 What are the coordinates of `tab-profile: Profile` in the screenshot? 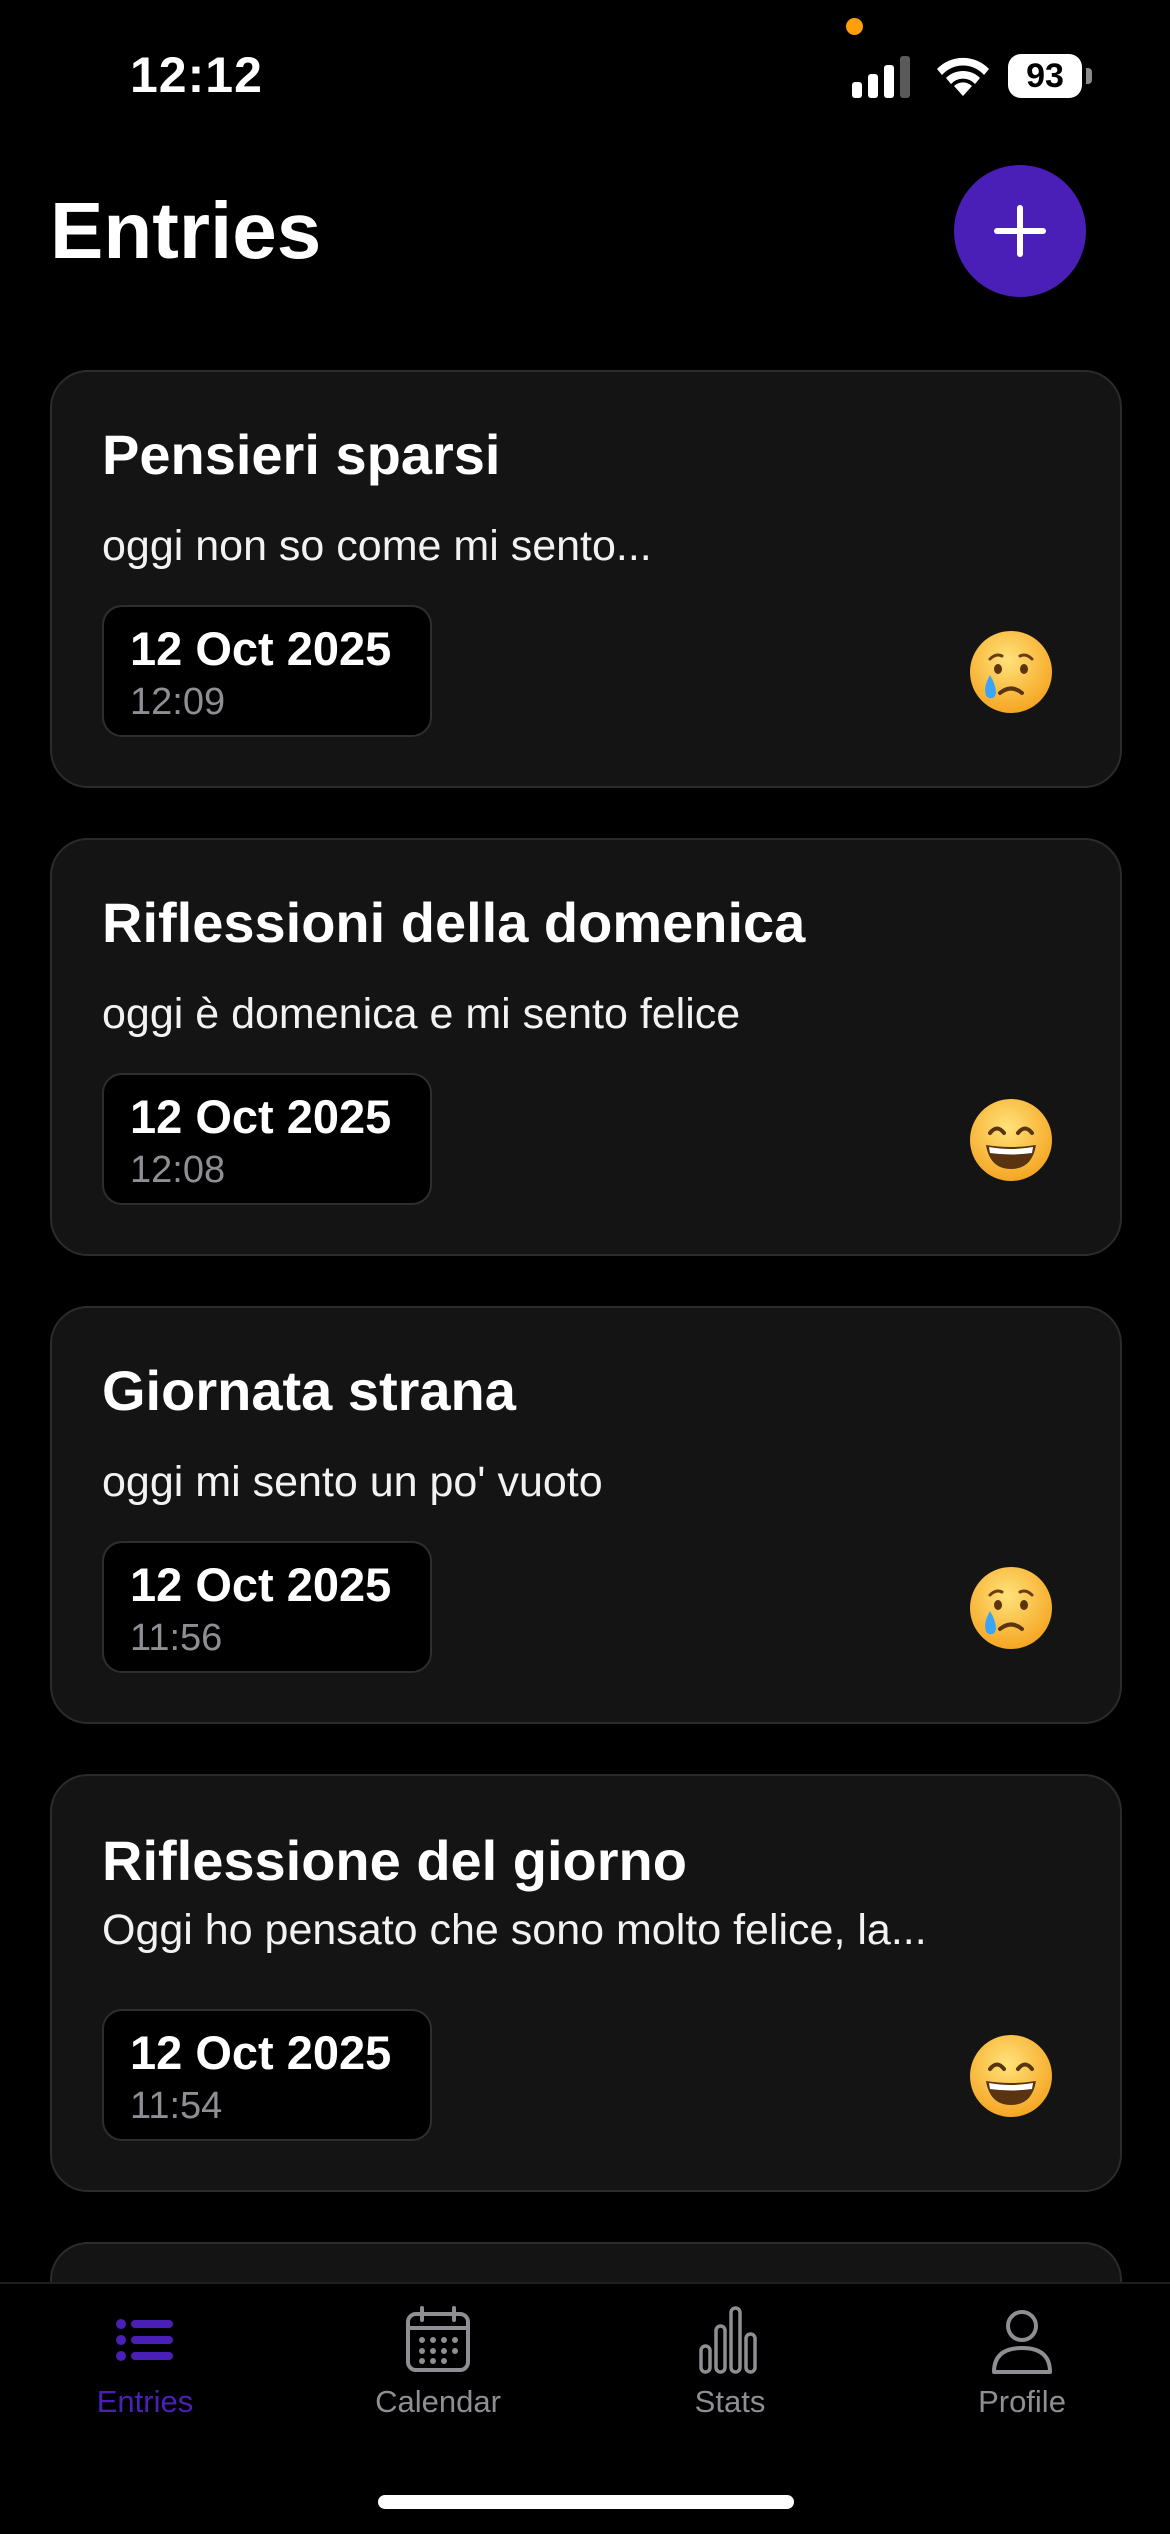 It's located at (1022, 2374).